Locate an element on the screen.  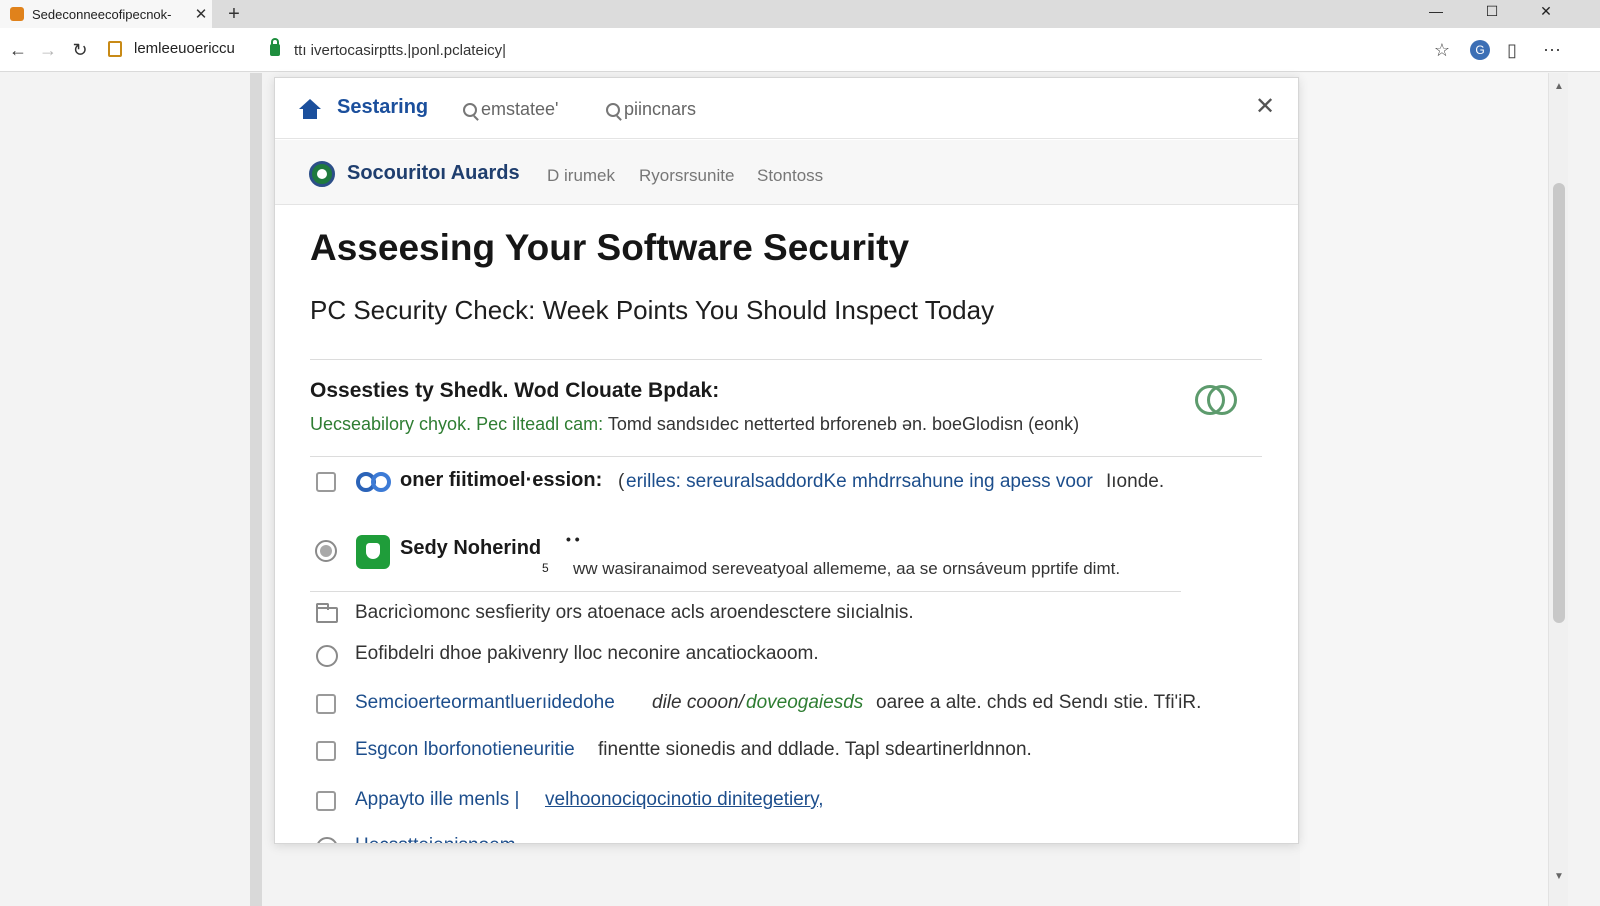
back-arrow-icon: ← is located at coordinates (18, 50).